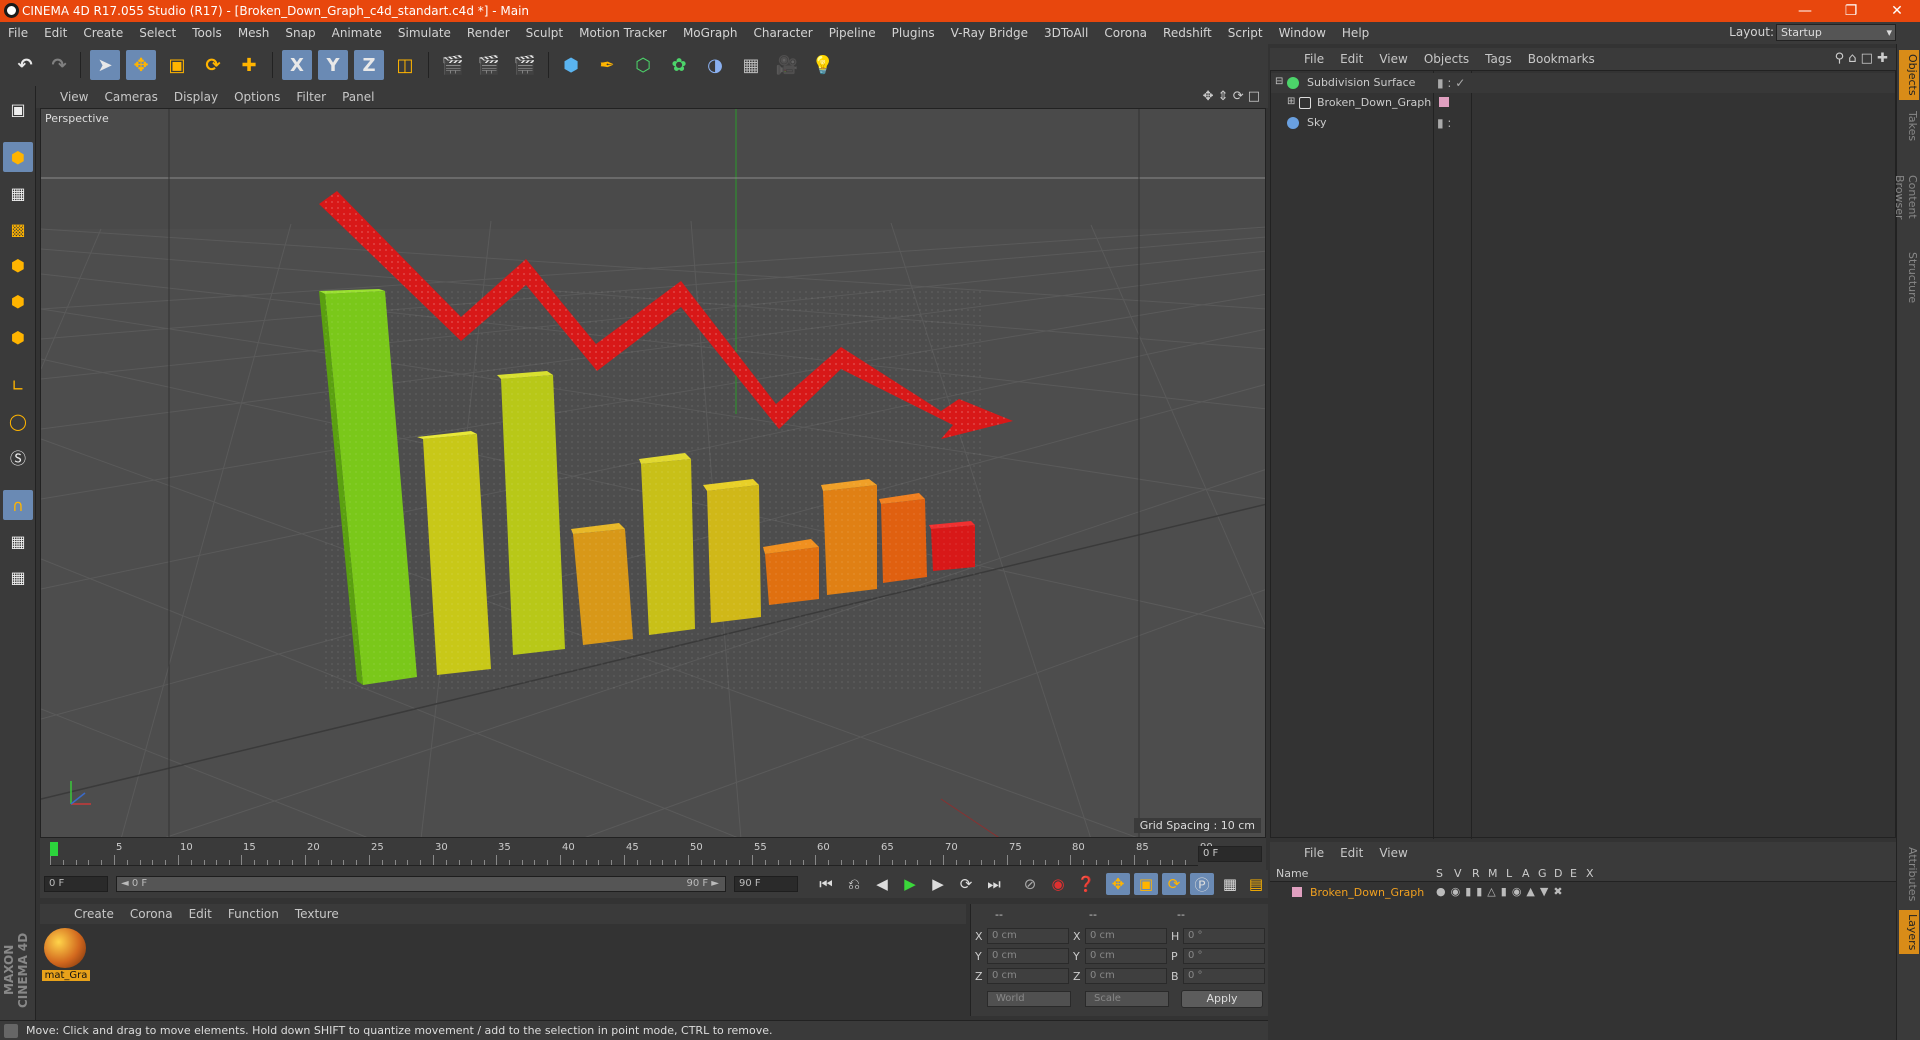 The image size is (1920, 1040). I want to click on visibility-dots: ▮ : ✓, so click(1451, 83).